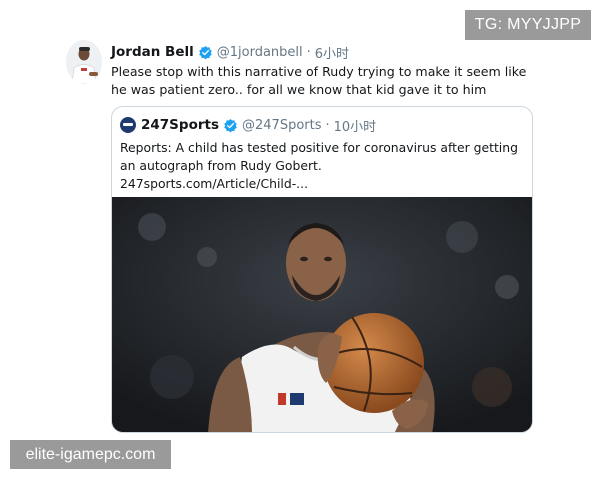  I want to click on watermark-top-right: TG: MYYJJPP, so click(528, 25).